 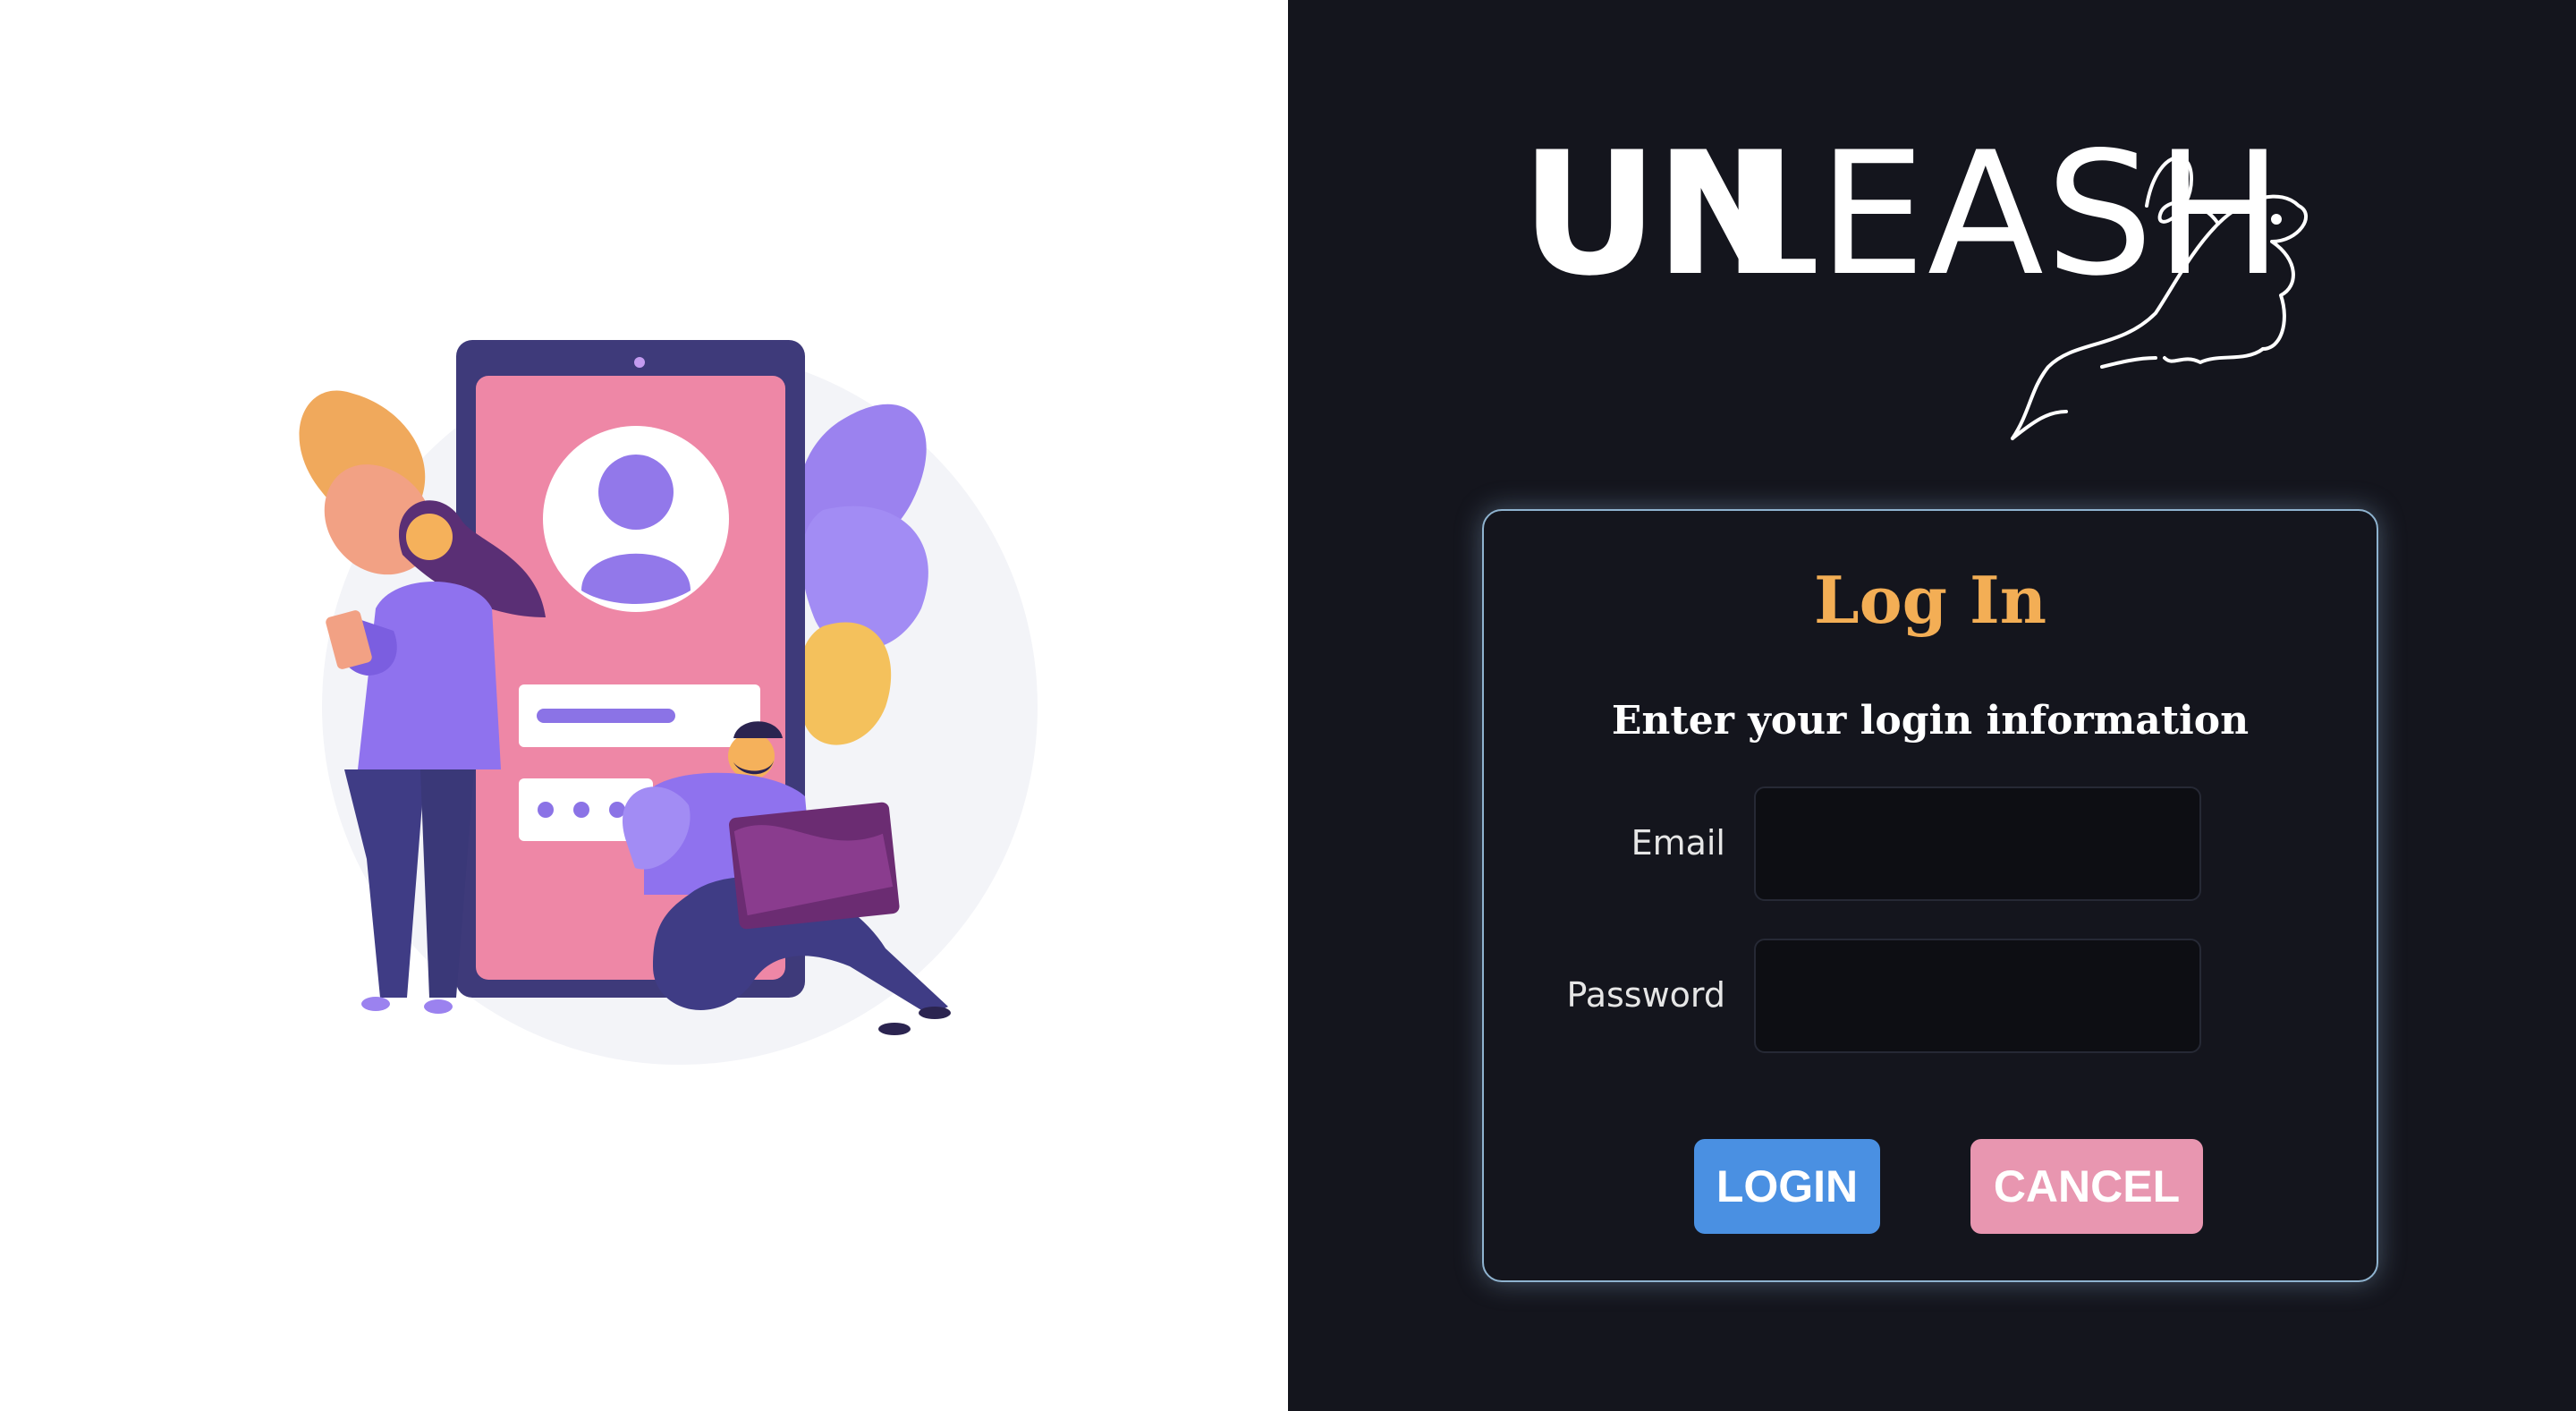 What do you see at coordinates (2159, 298) in the screenshot?
I see `dog-mascot-icon` at bounding box center [2159, 298].